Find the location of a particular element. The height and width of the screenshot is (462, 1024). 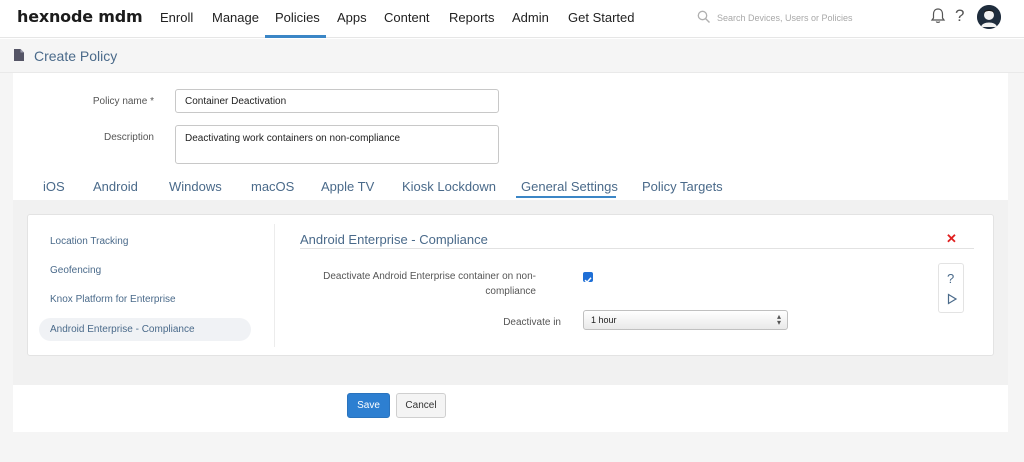

deactivate-container-label-line2: compliance is located at coordinates (510, 291).